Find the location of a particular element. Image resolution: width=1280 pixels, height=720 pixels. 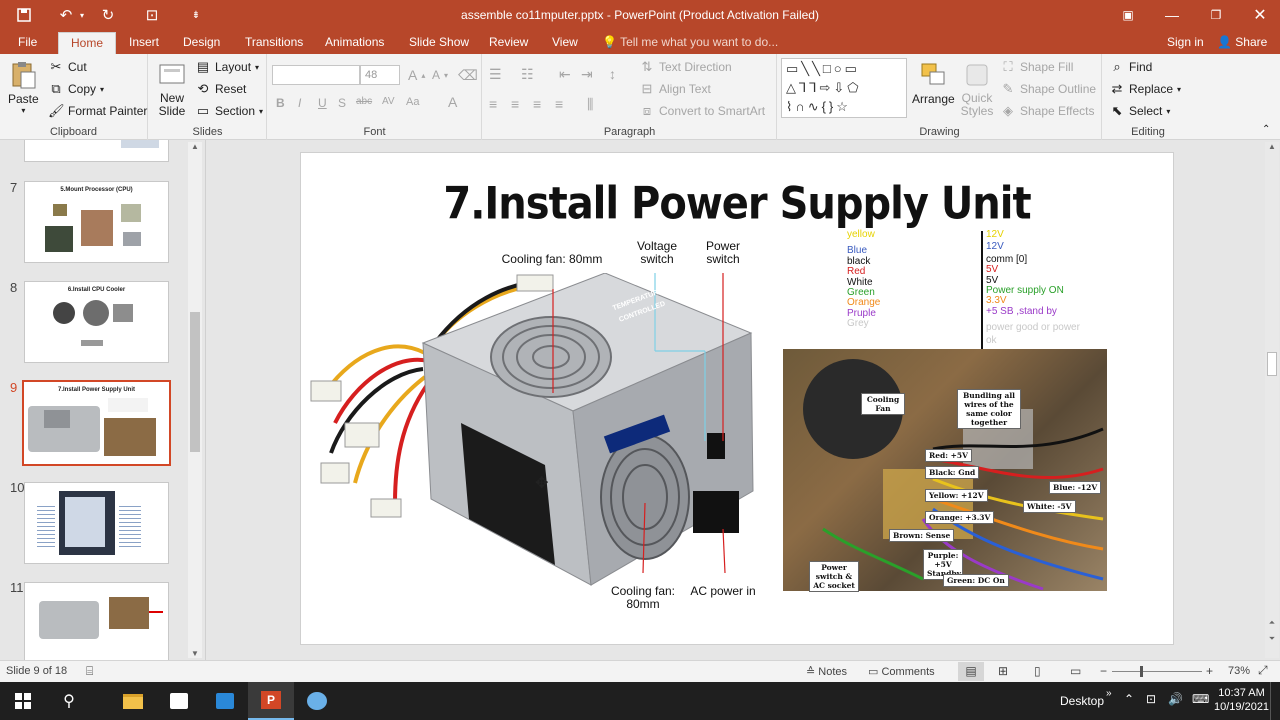

shape-effects-button: ◈ Shape Effects is located at coordinates (1047, 111).